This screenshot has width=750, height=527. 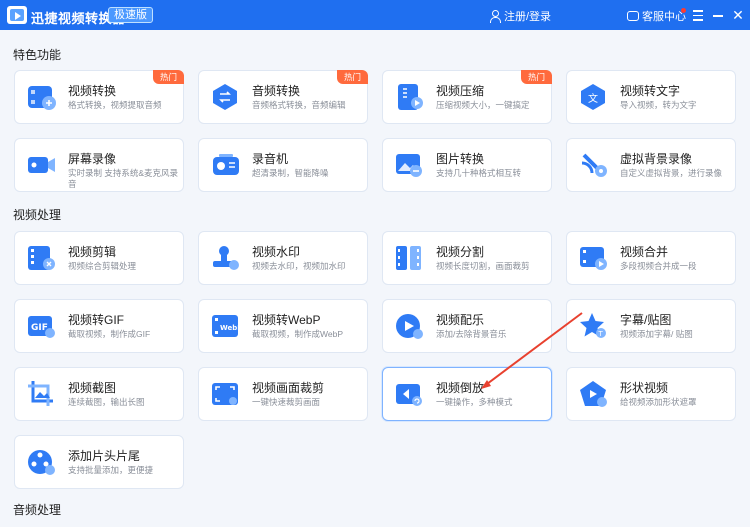 I want to click on card-name: 视频剪辑, so click(x=92, y=252).